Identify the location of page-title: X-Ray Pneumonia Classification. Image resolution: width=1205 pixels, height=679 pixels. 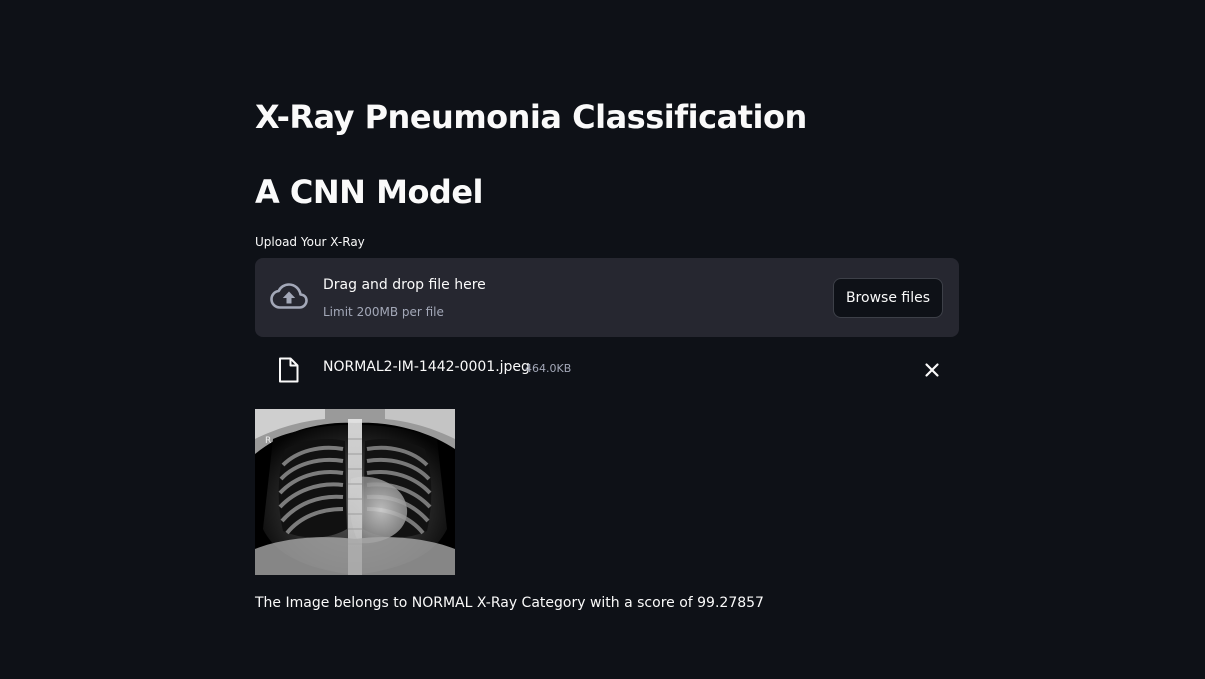
(531, 117).